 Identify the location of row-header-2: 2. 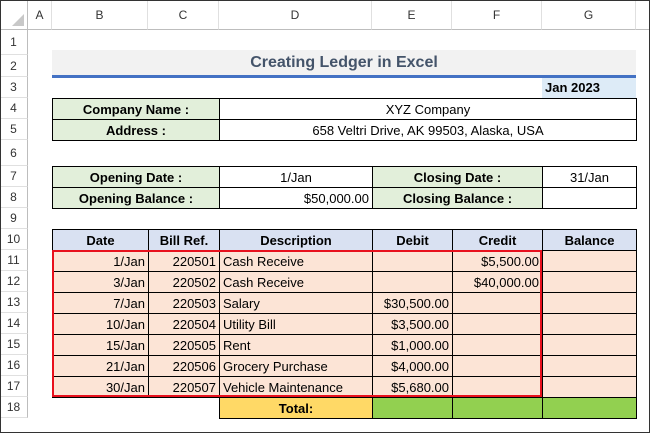
(14, 66).